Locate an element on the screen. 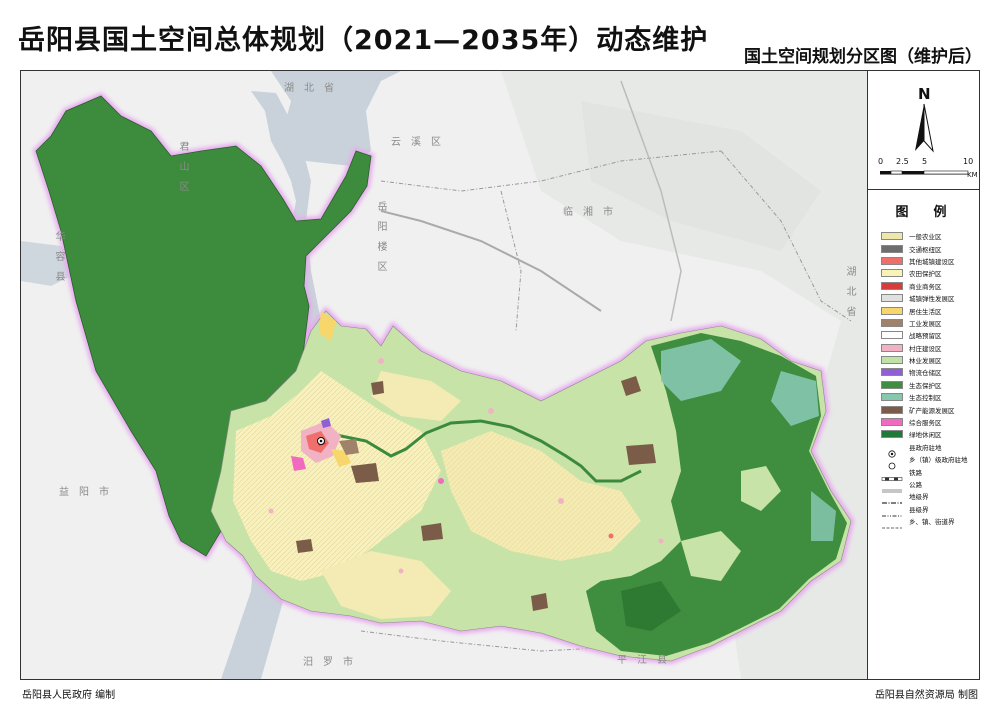 This screenshot has height=707, width=1000. legend-item: 居住生活区 is located at coordinates (930, 310).